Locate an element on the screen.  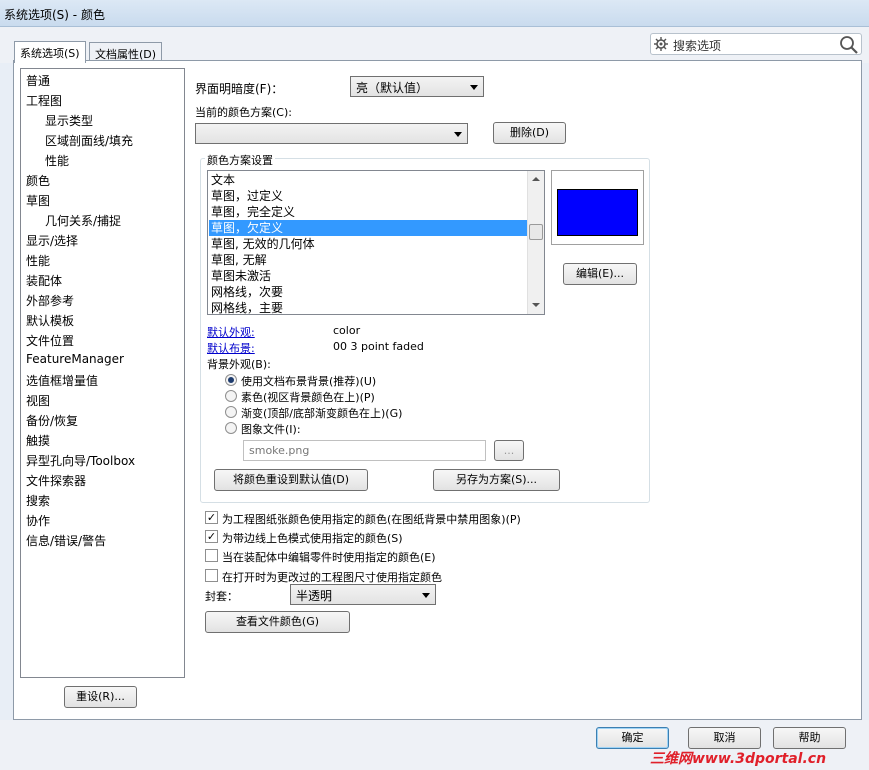
scheme-select is located at coordinates (331, 133).